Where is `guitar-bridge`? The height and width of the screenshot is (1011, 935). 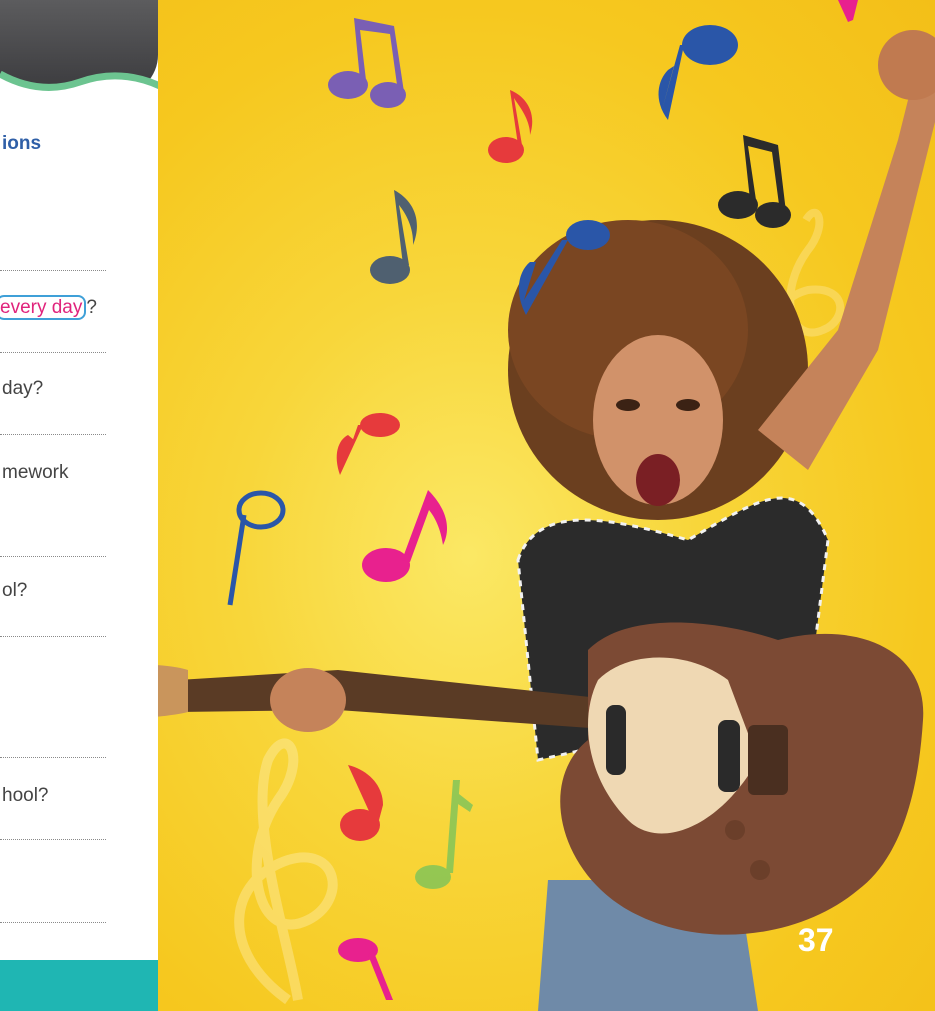 guitar-bridge is located at coordinates (768, 760).